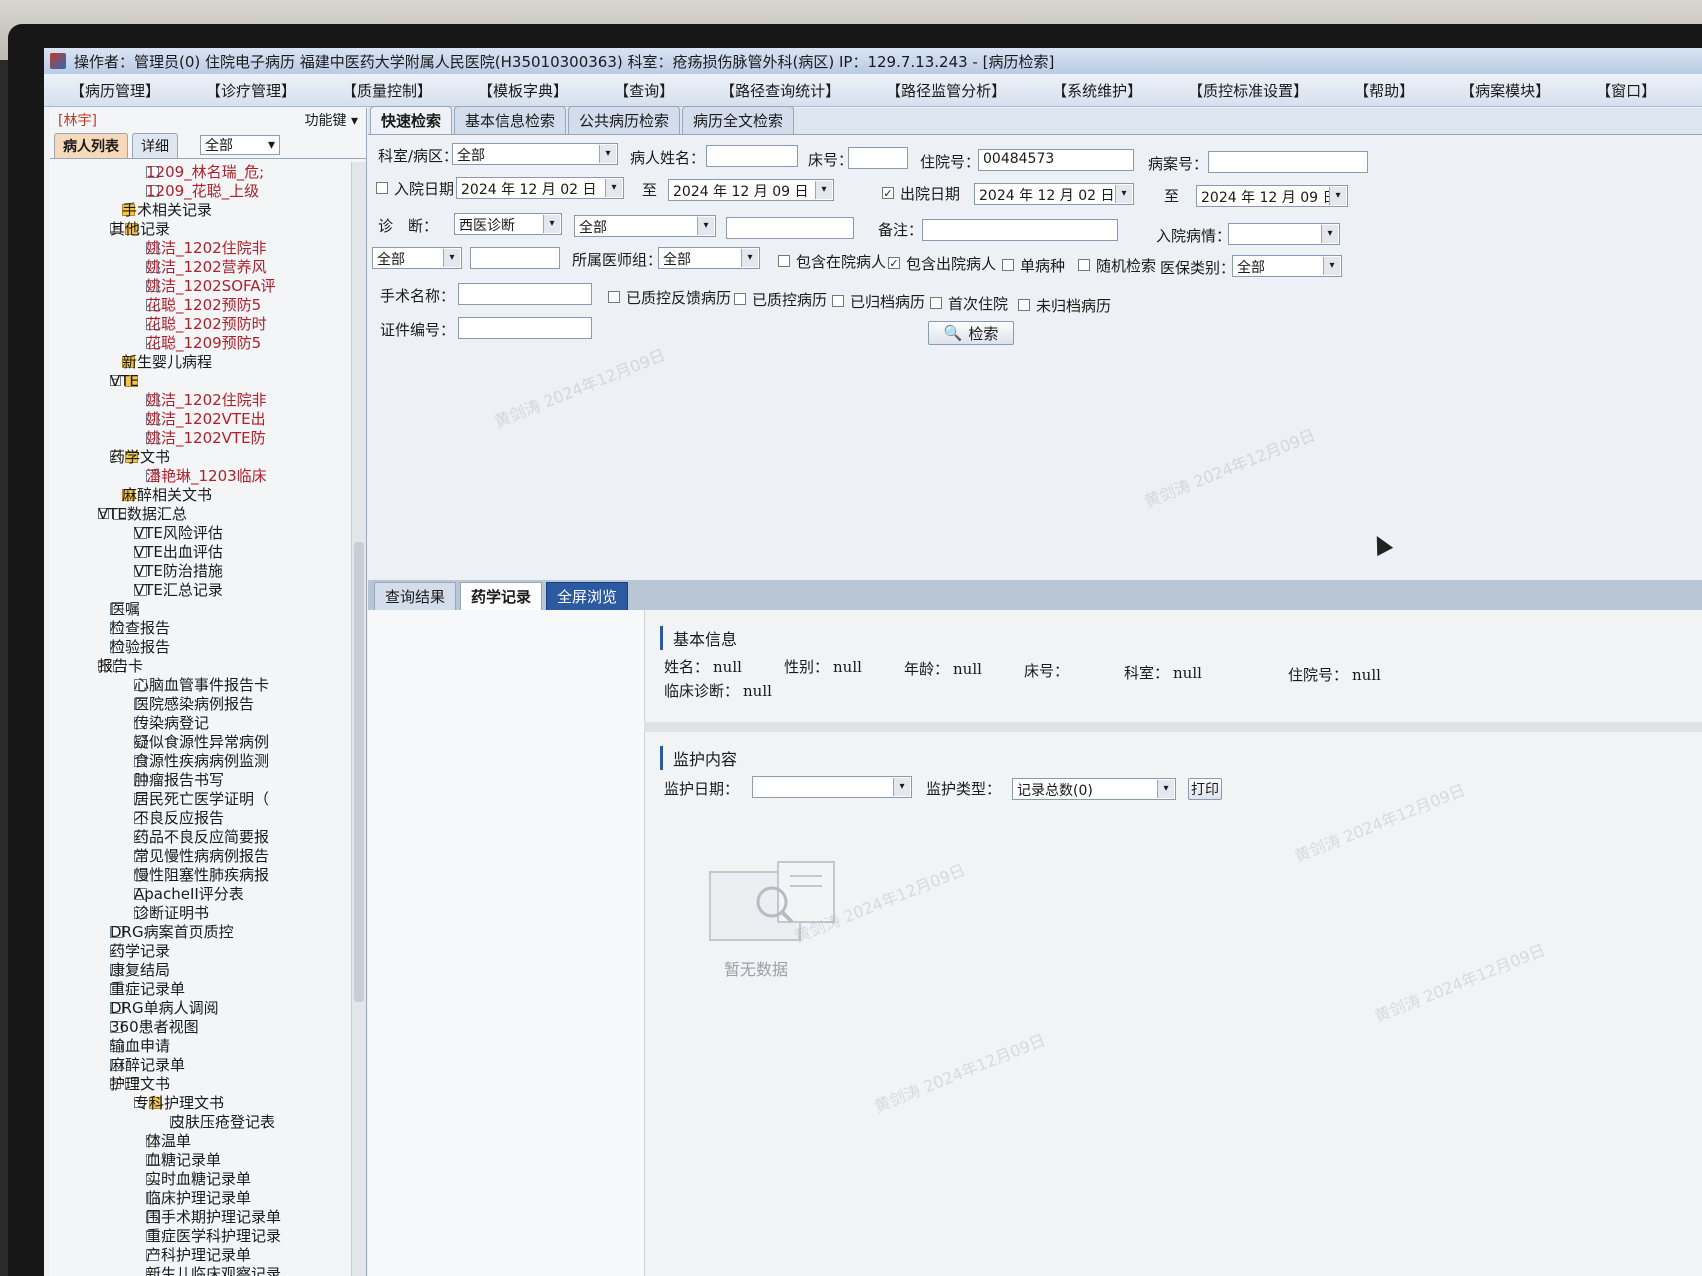 The height and width of the screenshot is (1276, 1702). What do you see at coordinates (200, 285) in the screenshot?
I see `tree-node: 姚洁_1202SOFA评` at bounding box center [200, 285].